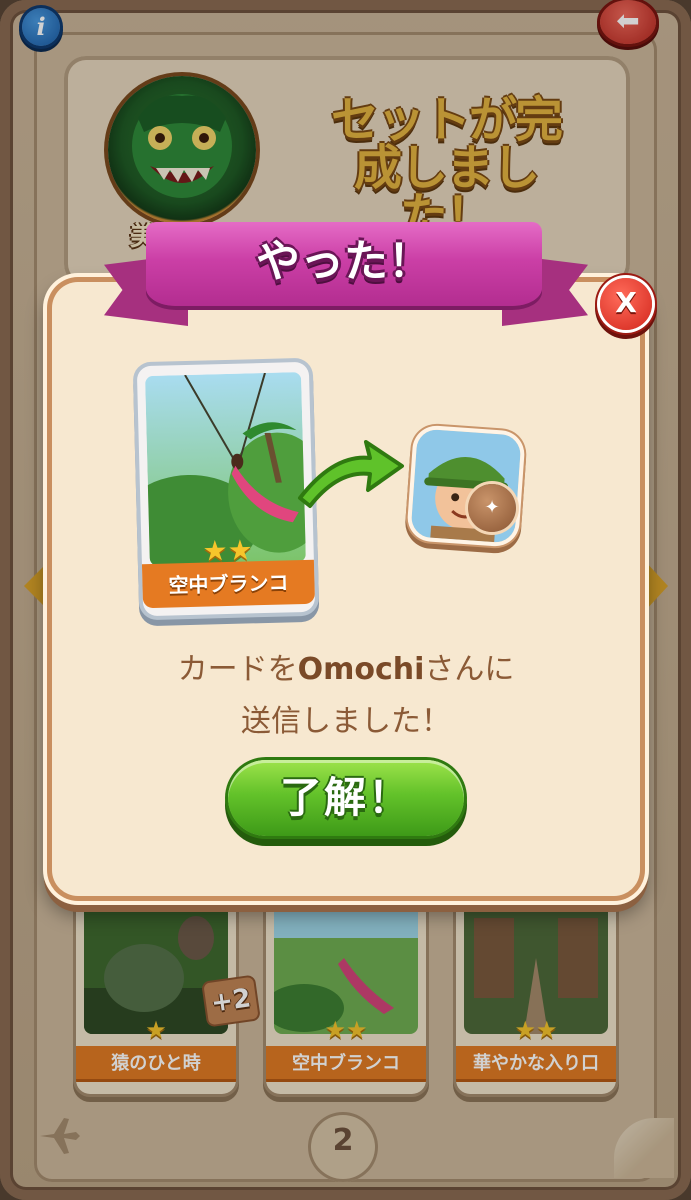 The width and height of the screenshot is (691, 1200). Describe the element at coordinates (346, 798) in the screenshot. I see `ok-button: 了解！` at that location.